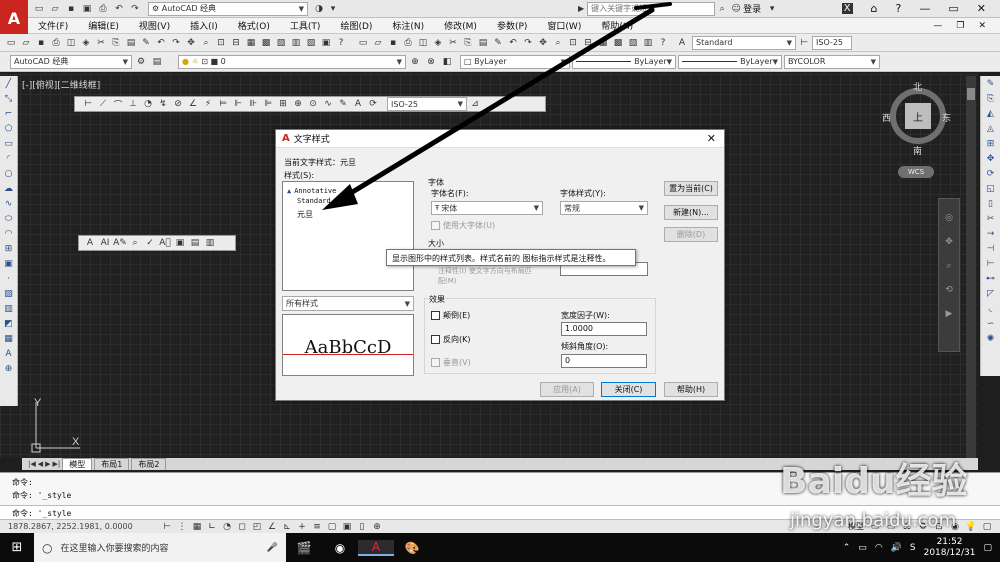  What do you see at coordinates (991, 339) in the screenshot?
I see `explode-icon: ✺` at bounding box center [991, 339].